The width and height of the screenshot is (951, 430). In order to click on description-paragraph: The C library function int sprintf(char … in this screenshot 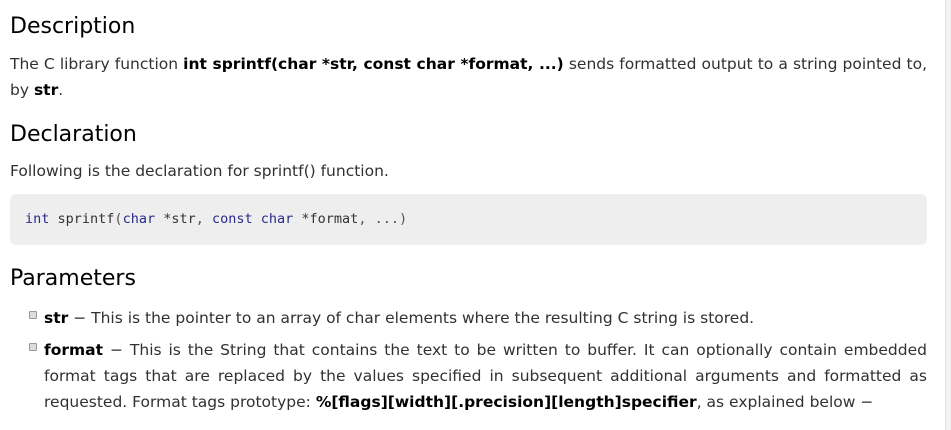, I will do `click(468, 77)`.